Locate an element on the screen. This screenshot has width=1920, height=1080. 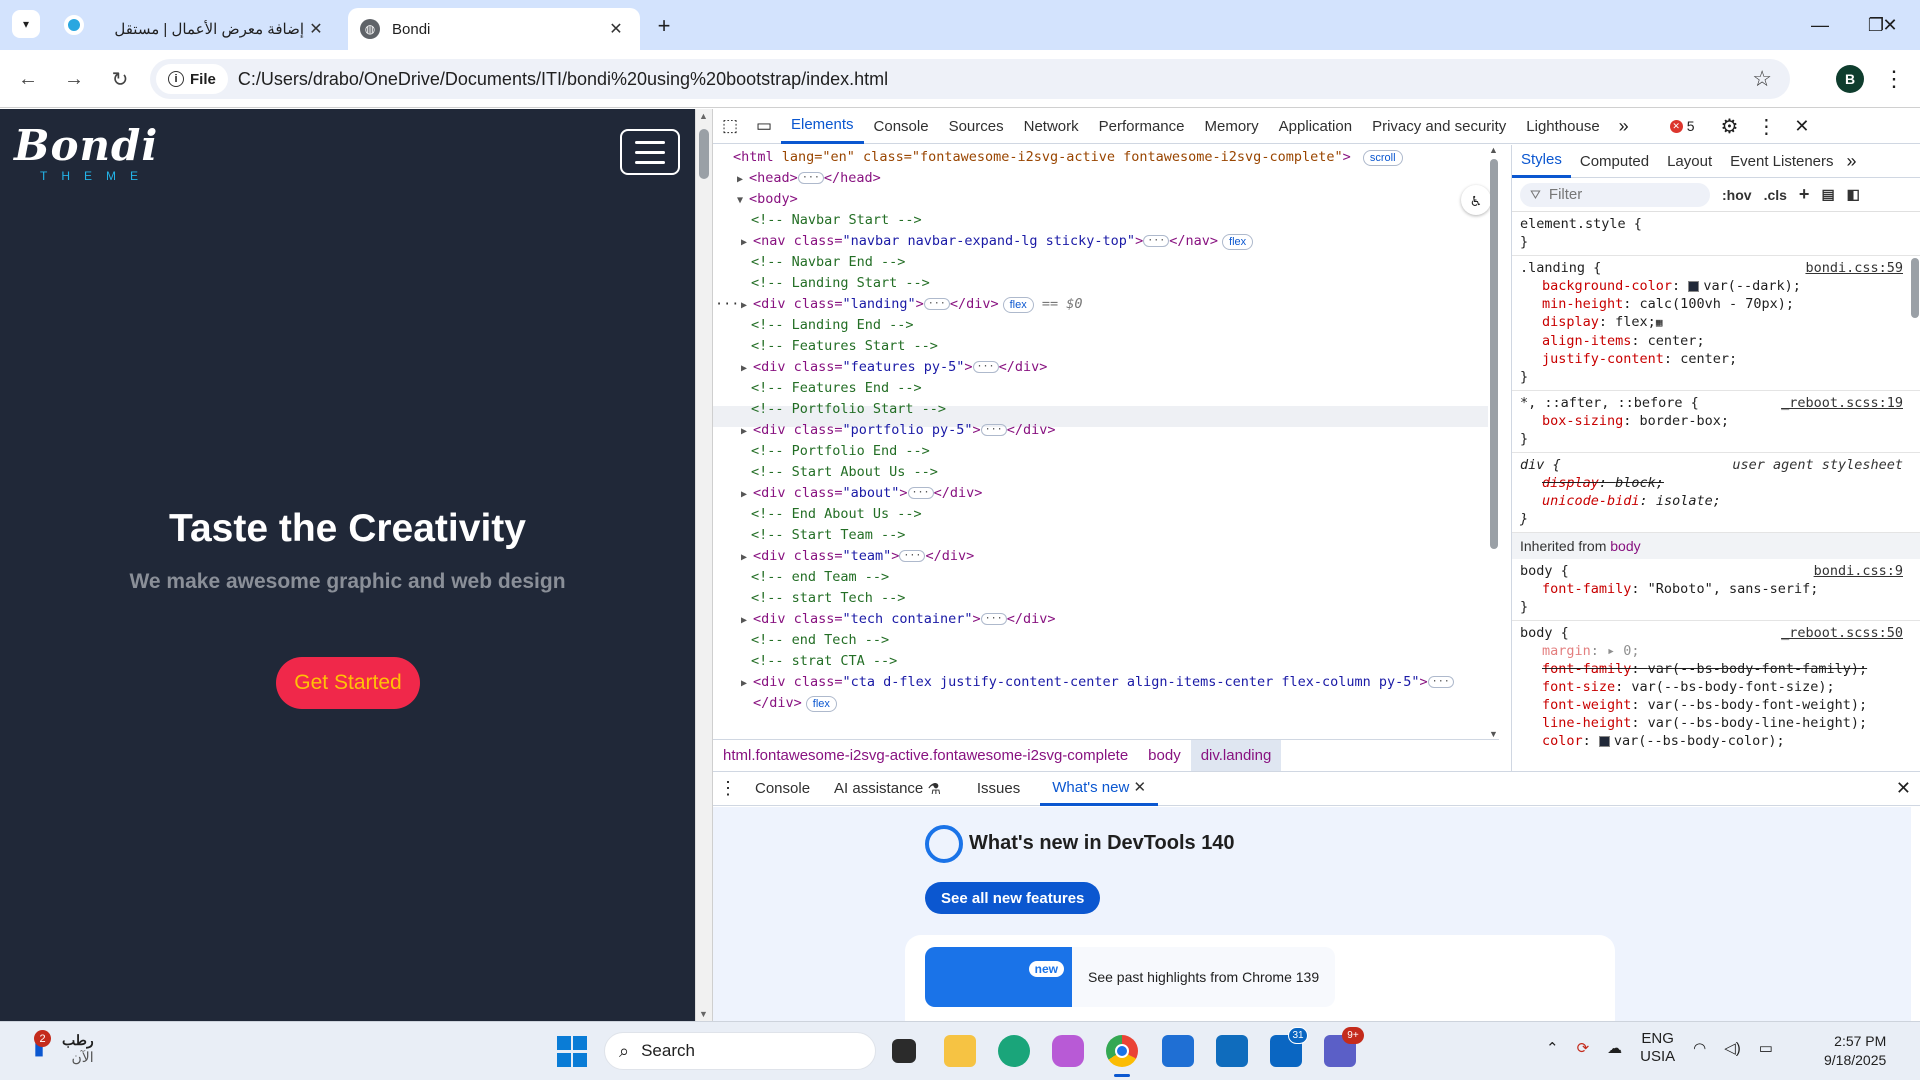
dom-line: <!-- Portfolio End --> is located at coordinates (840, 451).